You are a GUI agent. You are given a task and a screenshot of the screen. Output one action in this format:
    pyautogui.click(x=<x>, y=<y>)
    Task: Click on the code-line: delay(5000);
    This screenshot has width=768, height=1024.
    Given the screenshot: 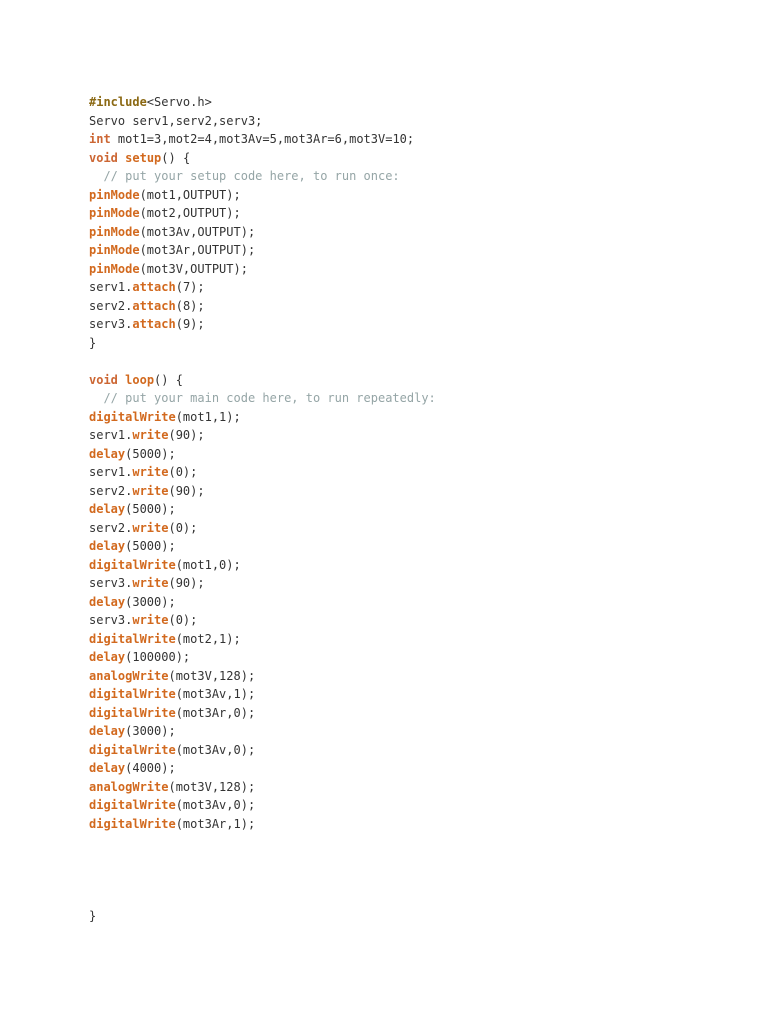 What is the action you would take?
    pyautogui.click(x=262, y=509)
    